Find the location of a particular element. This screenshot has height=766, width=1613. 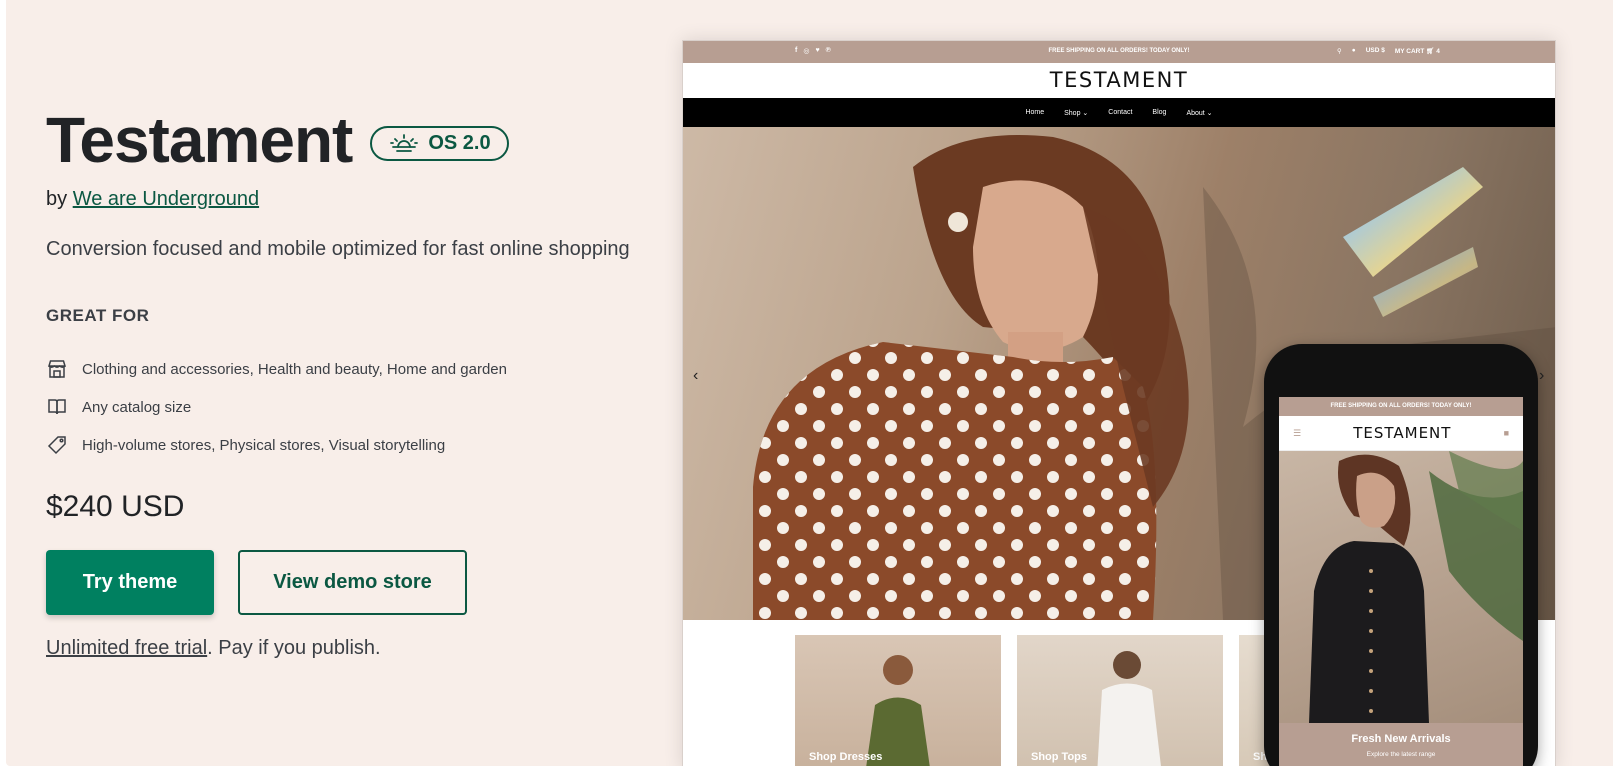

preview-nav-item: Contact is located at coordinates (1120, 112).